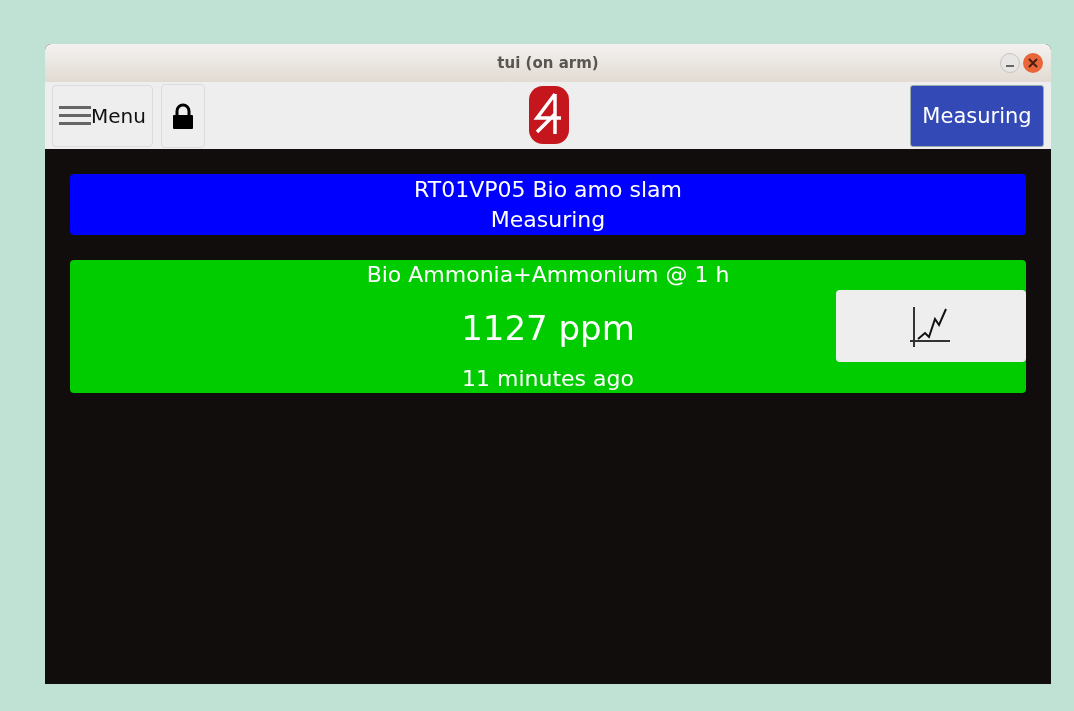 The image size is (1074, 711). Describe the element at coordinates (977, 115) in the screenshot. I see `mode-button: Measuring` at that location.